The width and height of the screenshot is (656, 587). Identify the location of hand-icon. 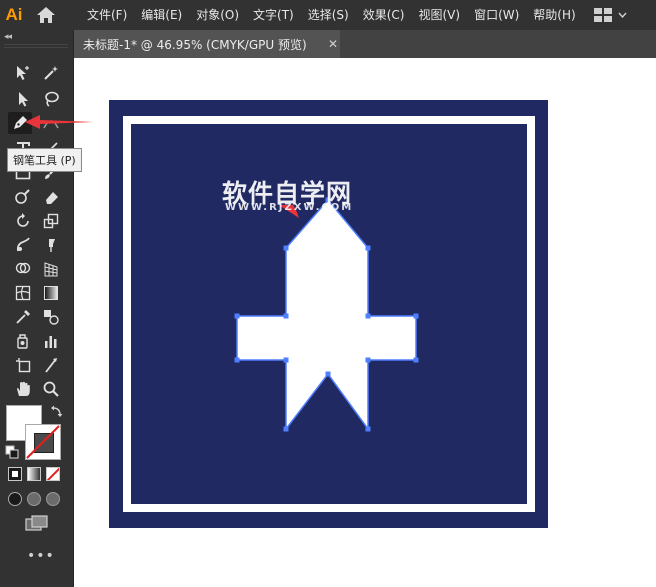
(23, 389).